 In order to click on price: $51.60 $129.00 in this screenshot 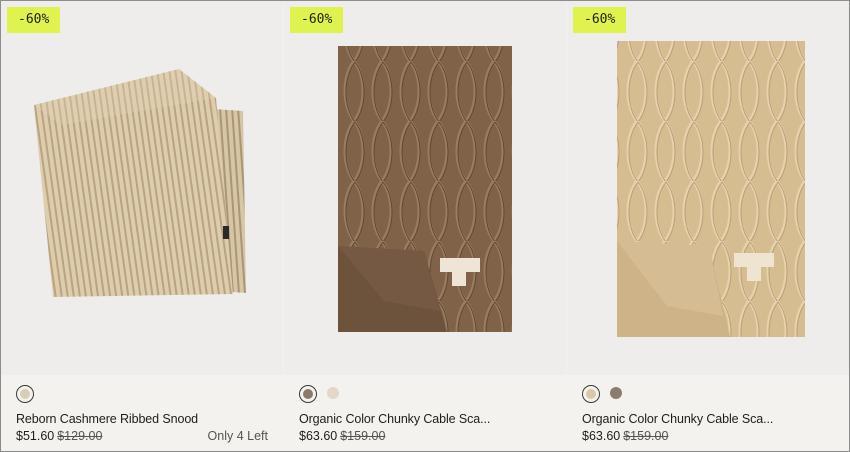, I will do `click(59, 436)`.